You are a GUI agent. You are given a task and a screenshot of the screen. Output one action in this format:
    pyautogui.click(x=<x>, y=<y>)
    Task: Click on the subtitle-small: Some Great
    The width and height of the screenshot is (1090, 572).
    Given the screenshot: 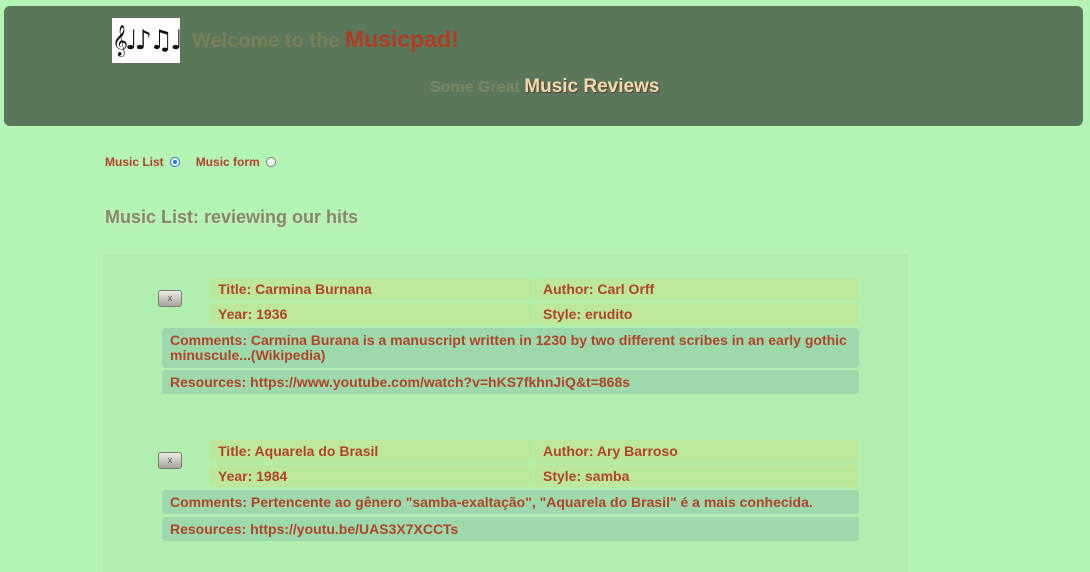 What is the action you would take?
    pyautogui.click(x=475, y=87)
    